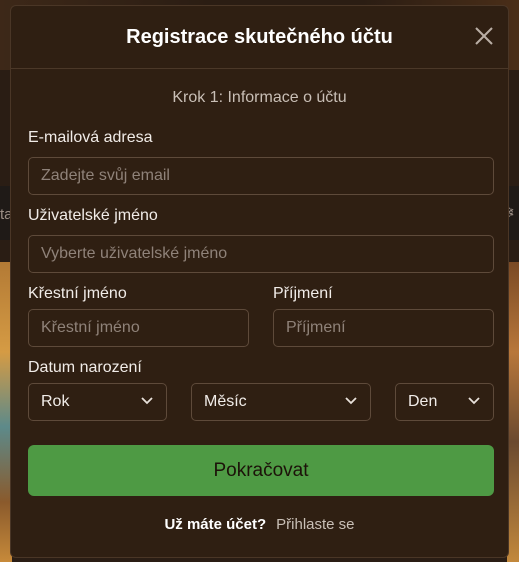 The height and width of the screenshot is (562, 519). What do you see at coordinates (383, 328) in the screenshot?
I see `last-name-field` at bounding box center [383, 328].